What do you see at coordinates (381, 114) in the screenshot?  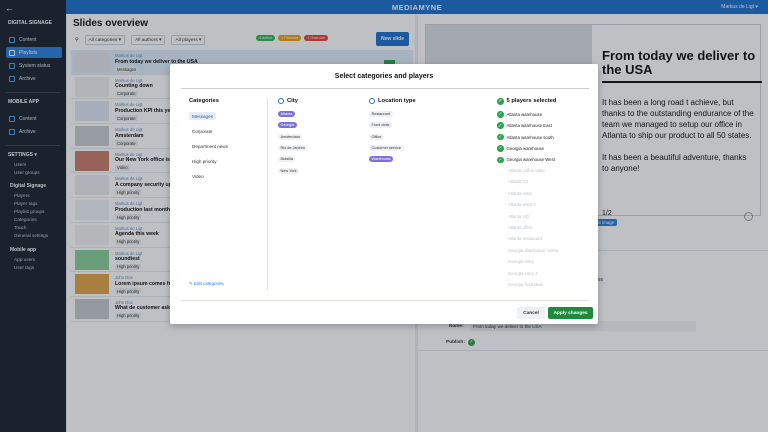 I see `location-tag: Restaurant` at bounding box center [381, 114].